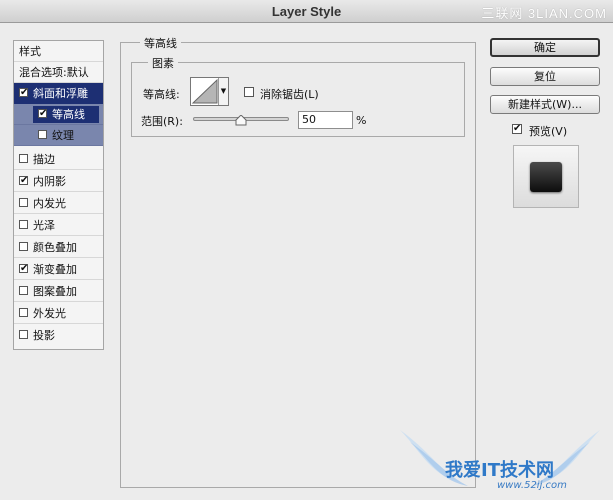  Describe the element at coordinates (545, 47) in the screenshot. I see `ok-button: 确定` at that location.